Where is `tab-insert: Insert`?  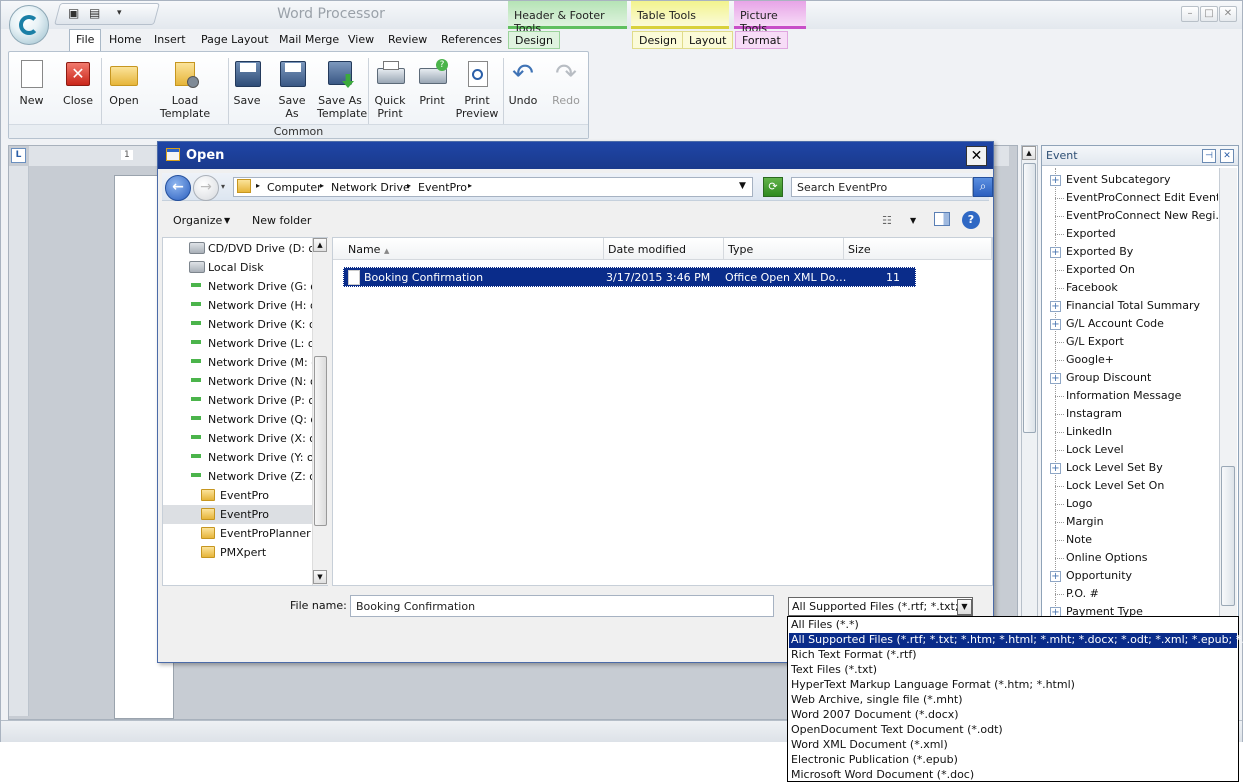 tab-insert: Insert is located at coordinates (170, 39).